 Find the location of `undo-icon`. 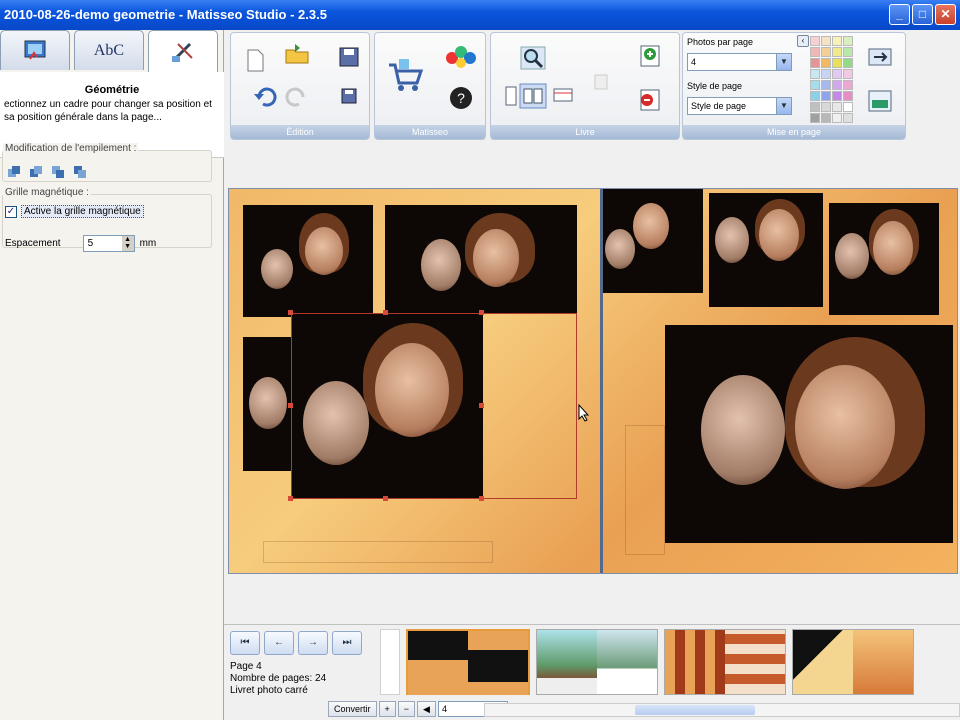

undo-icon is located at coordinates (265, 96).